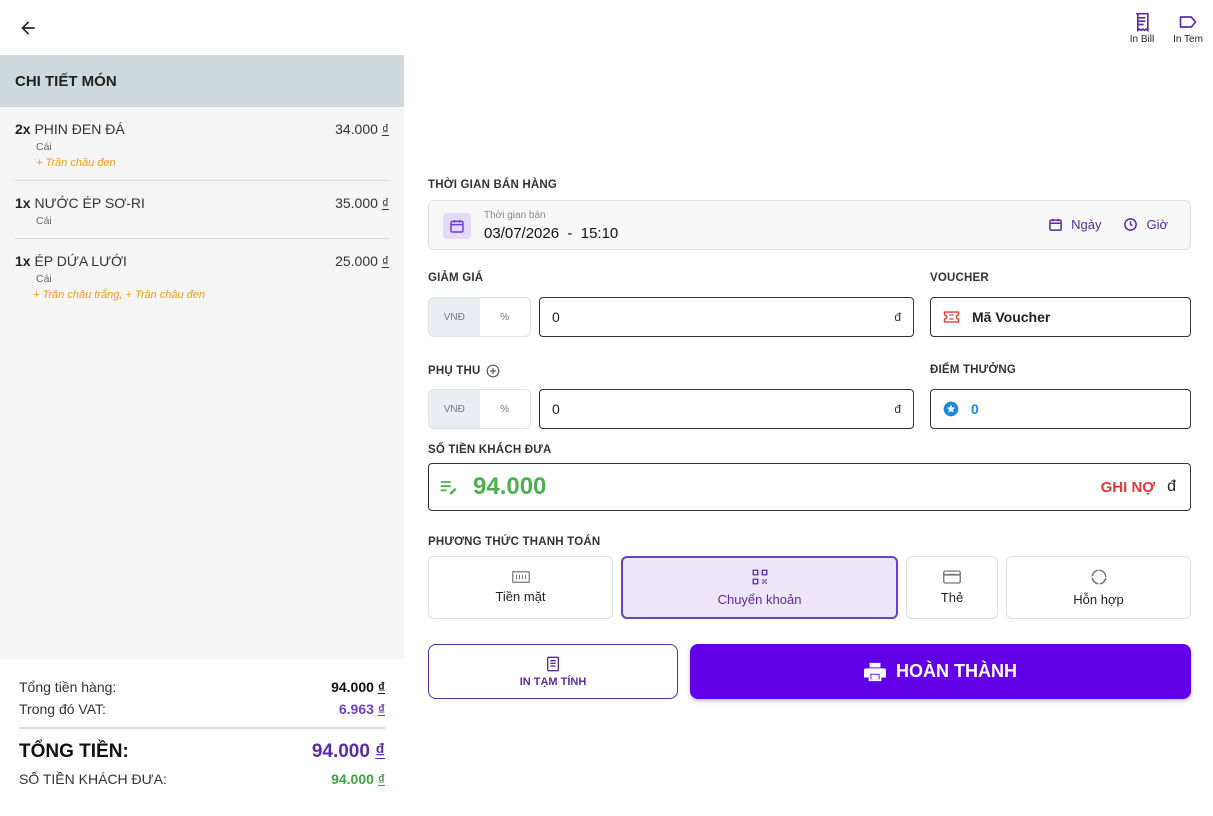 The height and width of the screenshot is (816, 1213). Describe the element at coordinates (520, 587) in the screenshot. I see `payment-method-cash: Tiền mặt` at that location.